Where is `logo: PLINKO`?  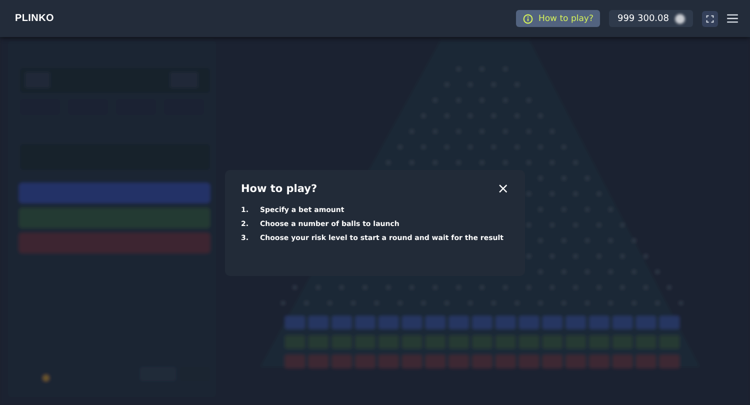
logo: PLINKO is located at coordinates (34, 18).